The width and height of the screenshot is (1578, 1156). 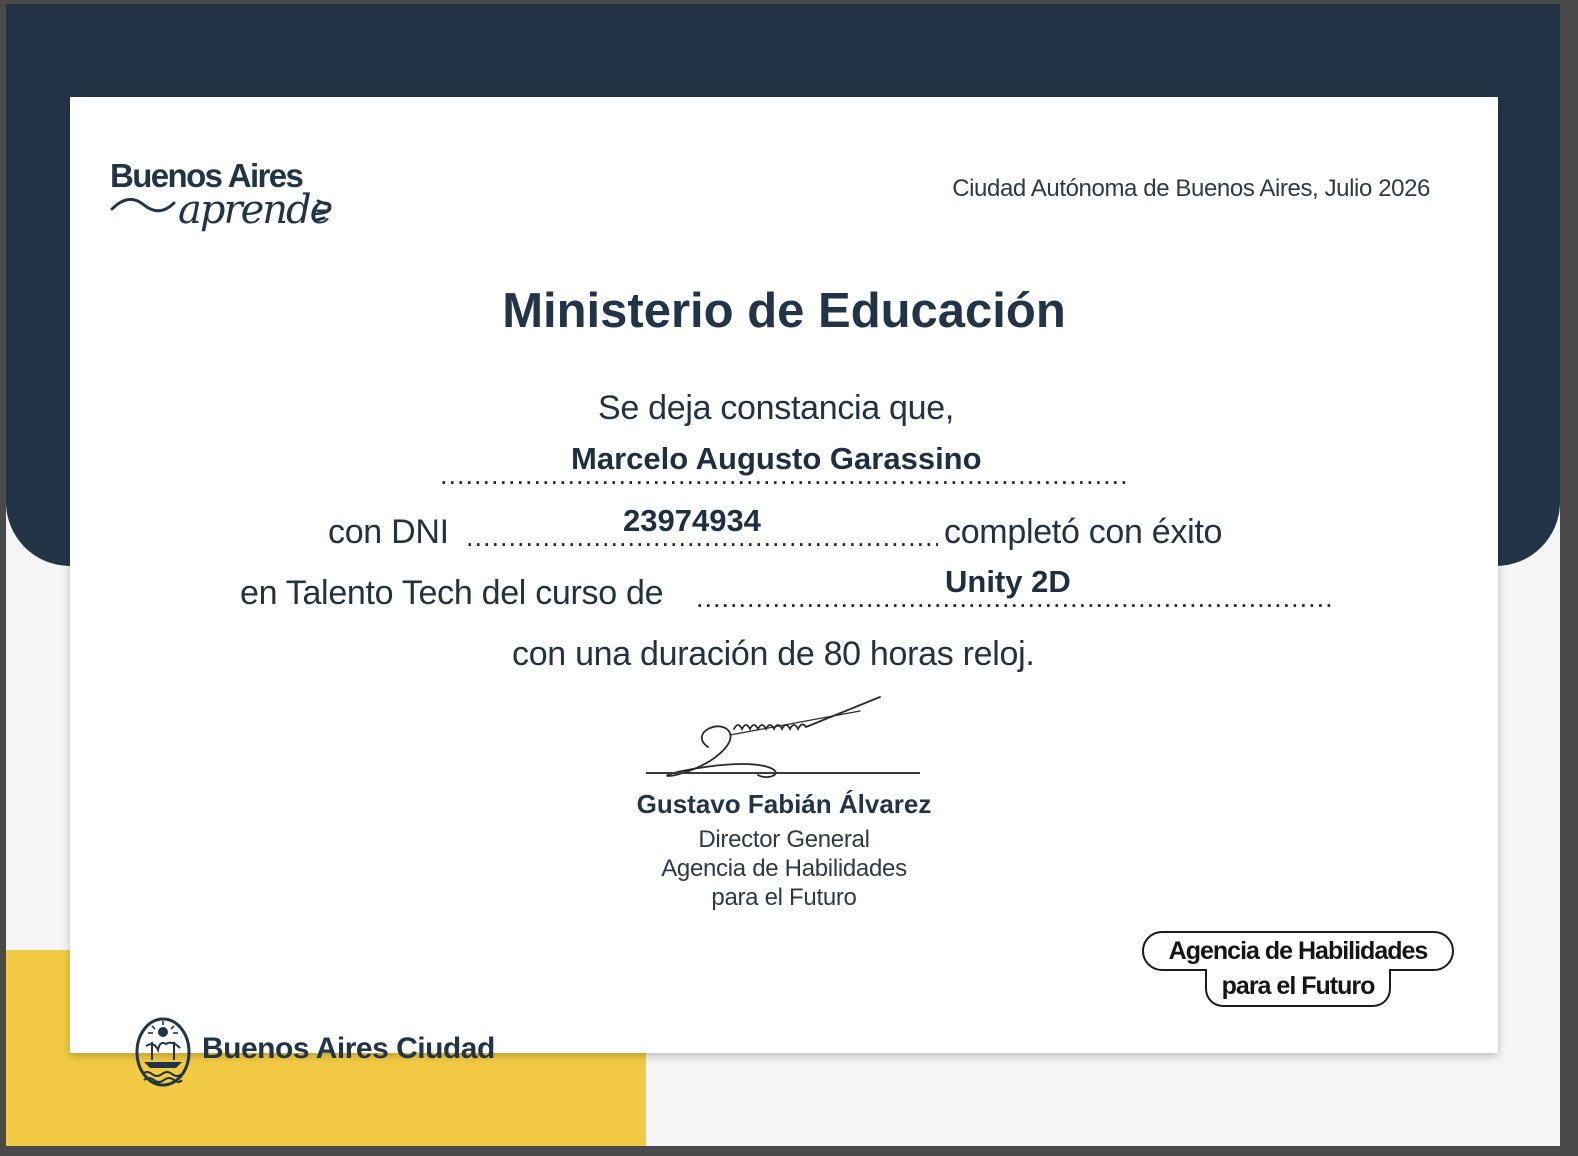 What do you see at coordinates (163, 1052) in the screenshot?
I see `city-emblem-icon` at bounding box center [163, 1052].